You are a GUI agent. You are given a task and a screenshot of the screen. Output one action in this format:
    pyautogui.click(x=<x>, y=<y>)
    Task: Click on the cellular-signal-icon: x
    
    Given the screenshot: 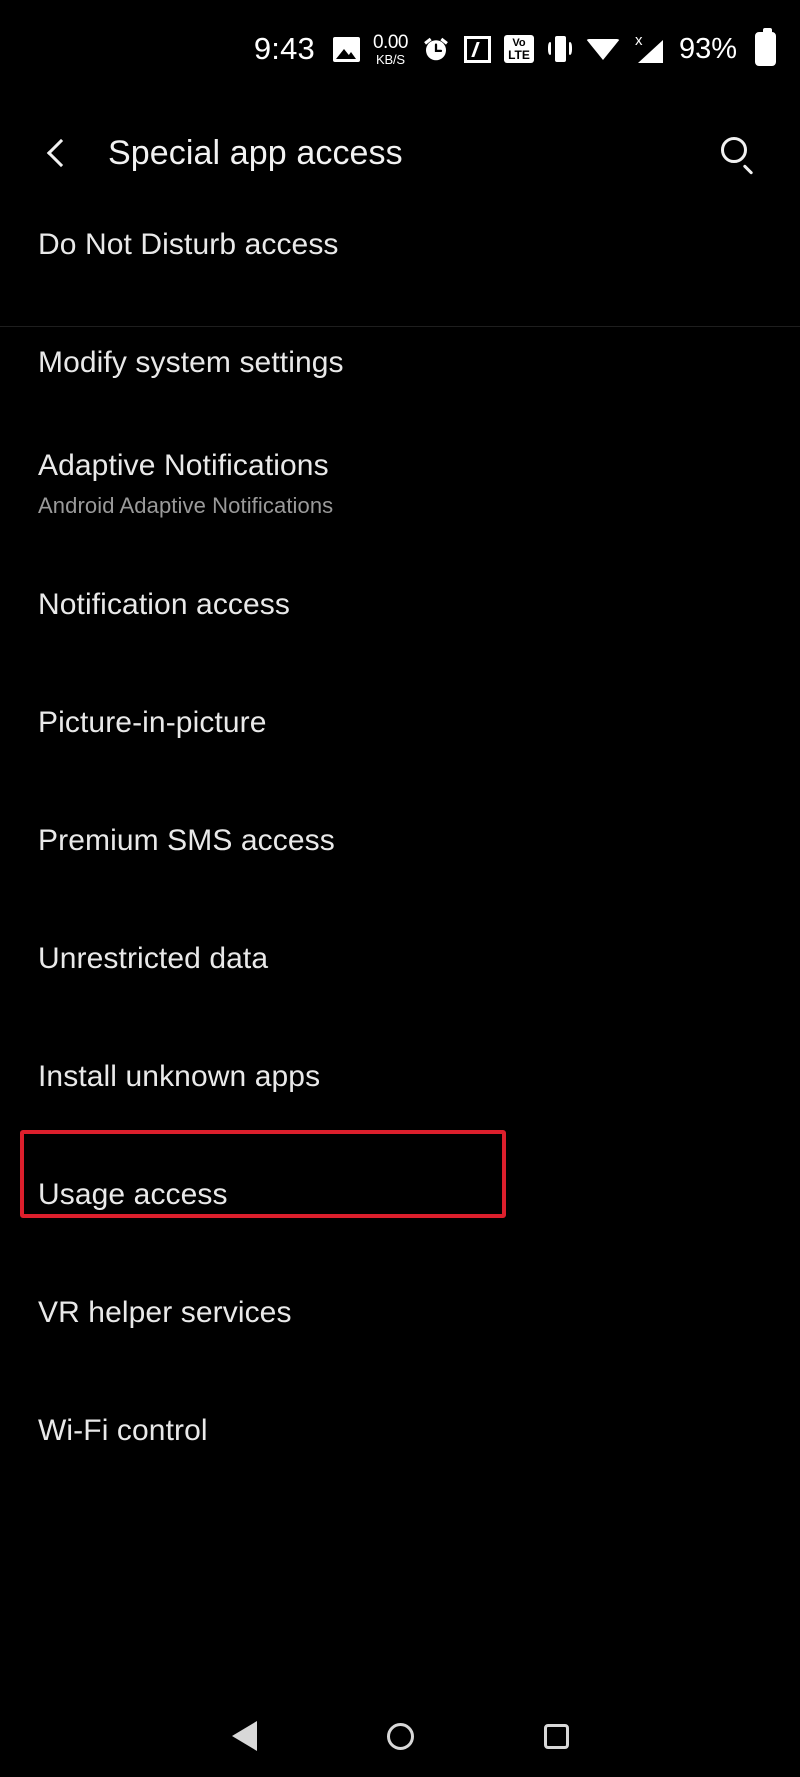 What is the action you would take?
    pyautogui.click(x=648, y=47)
    